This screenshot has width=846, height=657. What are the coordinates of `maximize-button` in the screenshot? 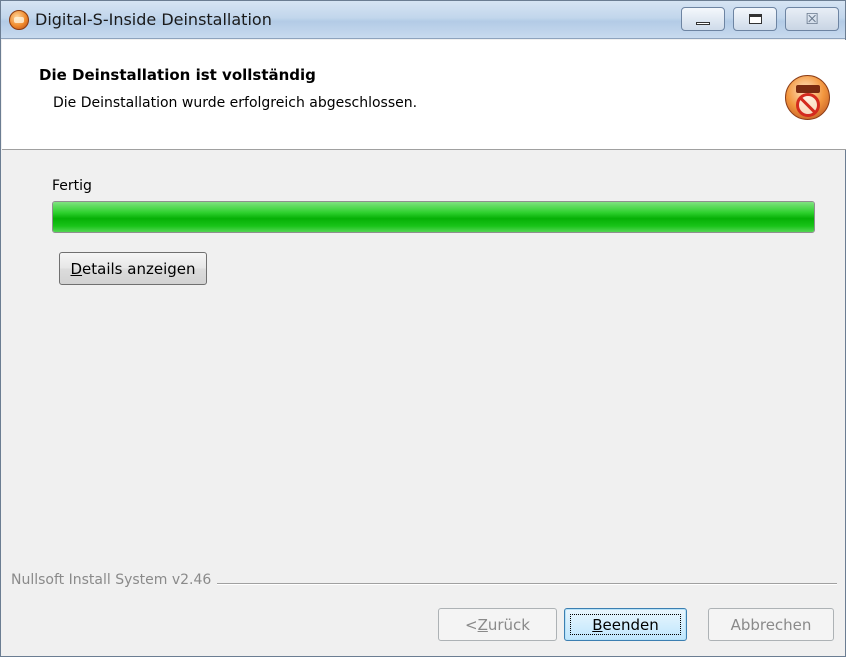 It's located at (755, 19).